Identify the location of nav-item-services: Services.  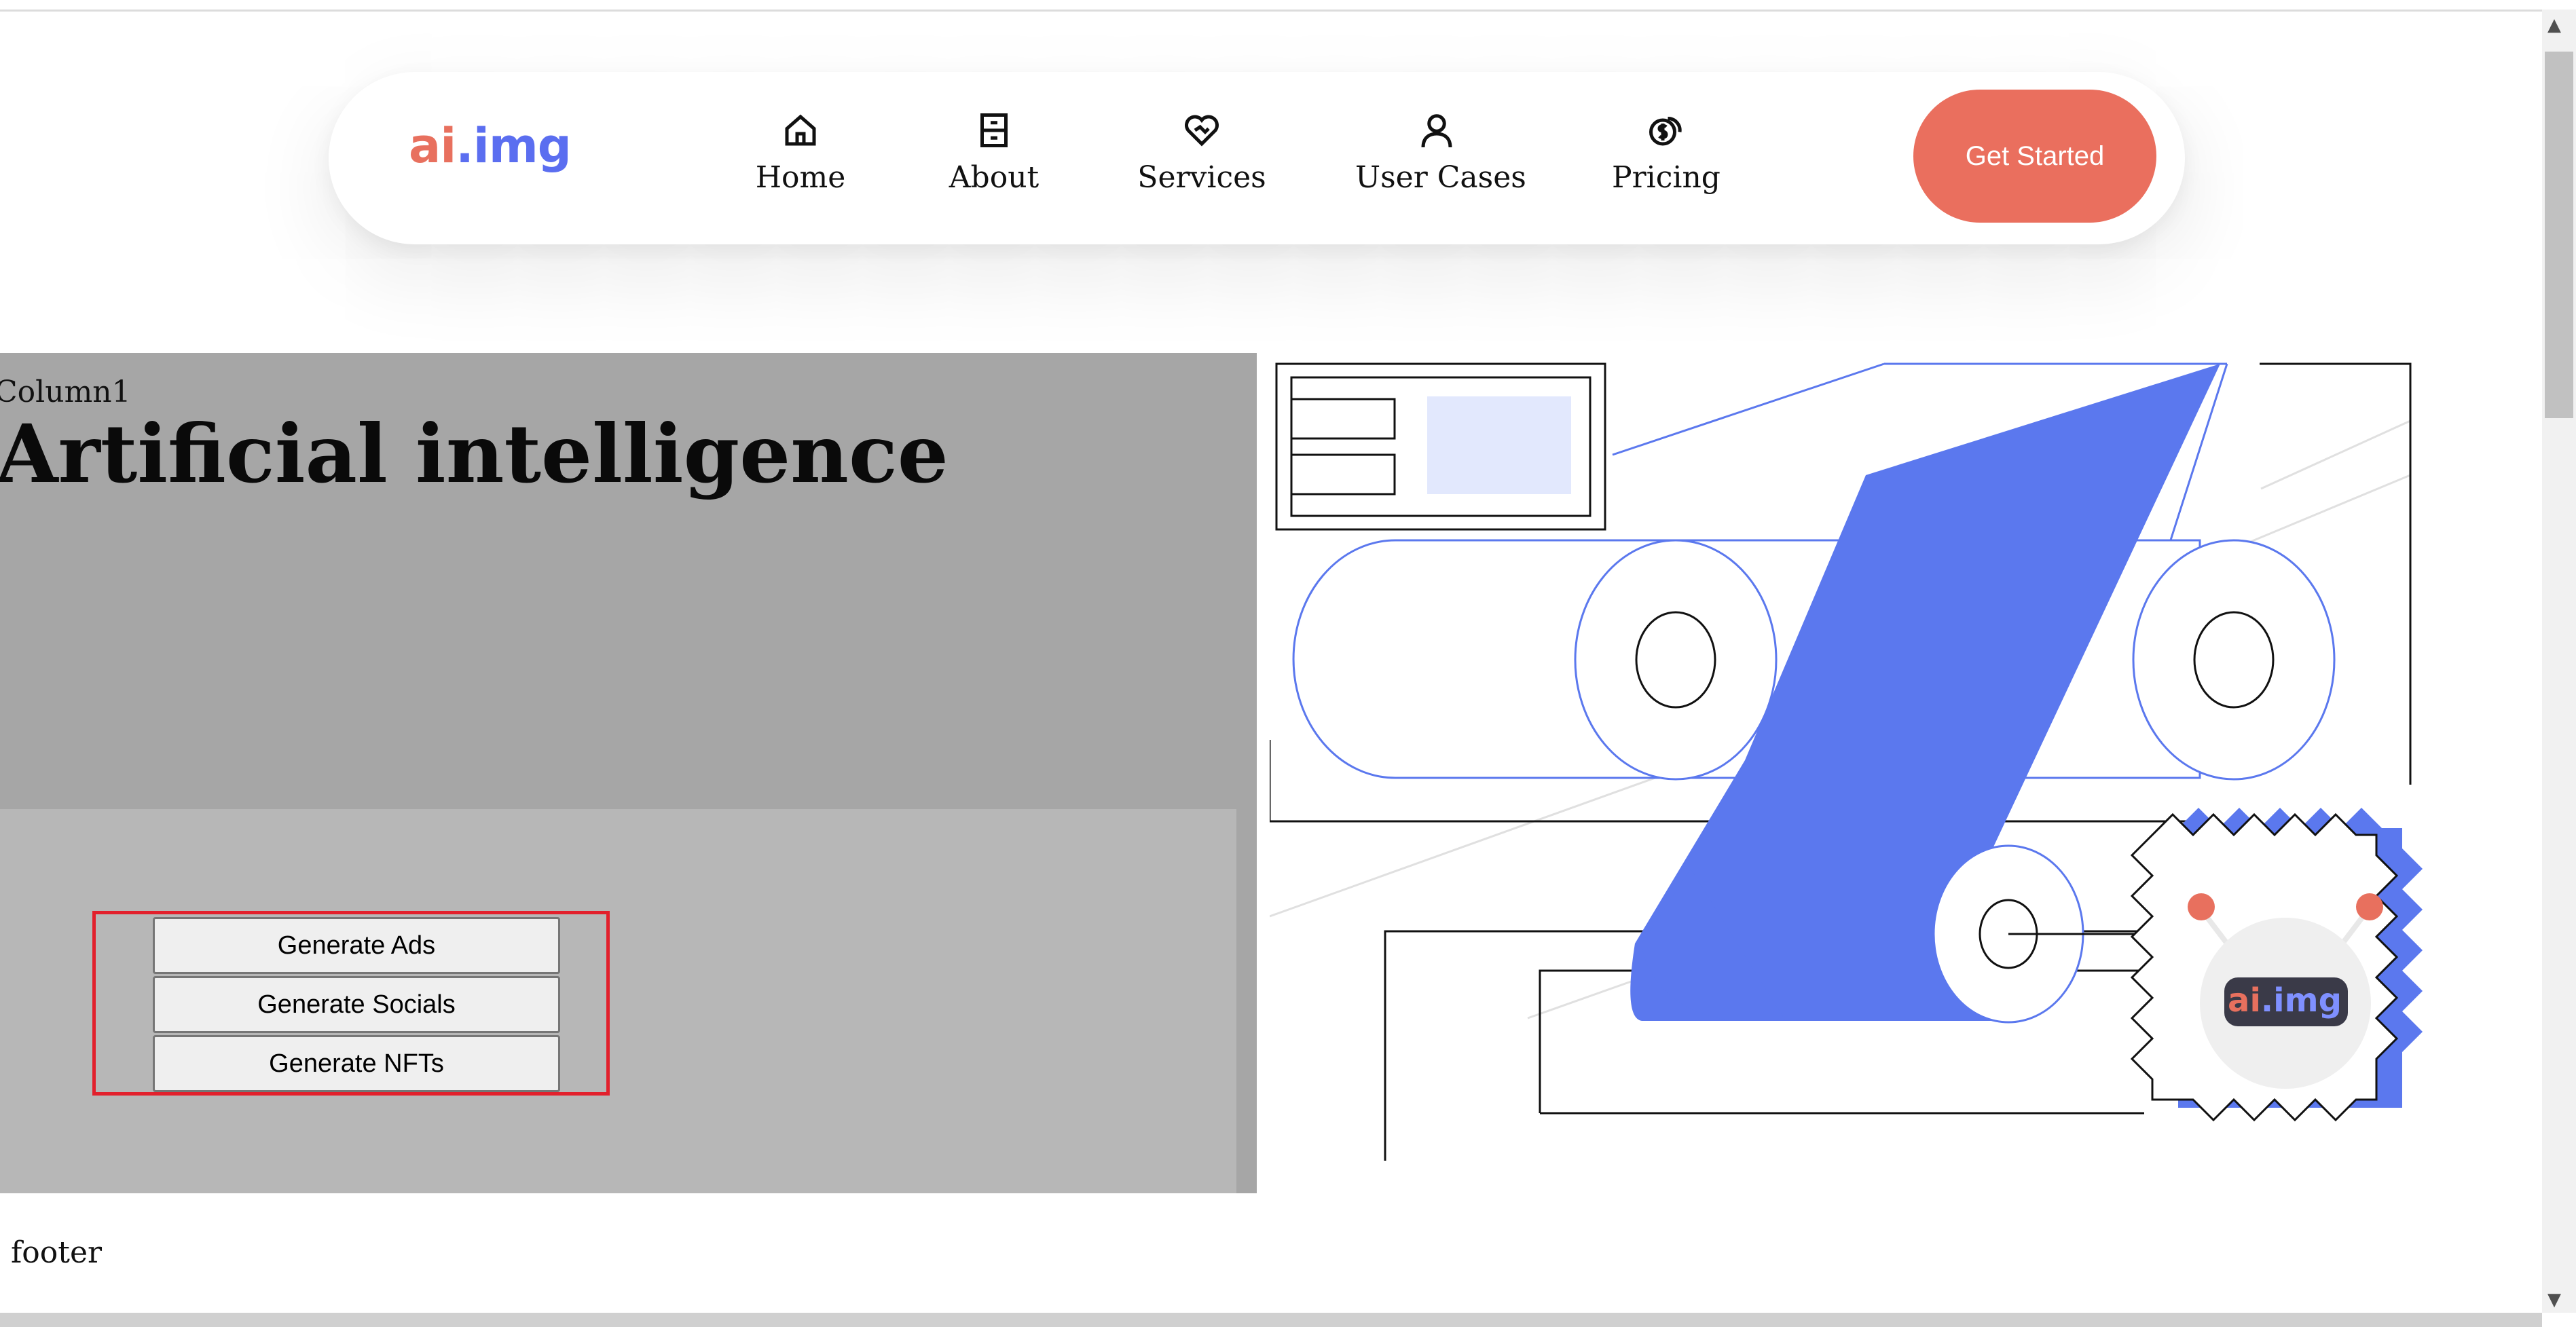
(1201, 161).